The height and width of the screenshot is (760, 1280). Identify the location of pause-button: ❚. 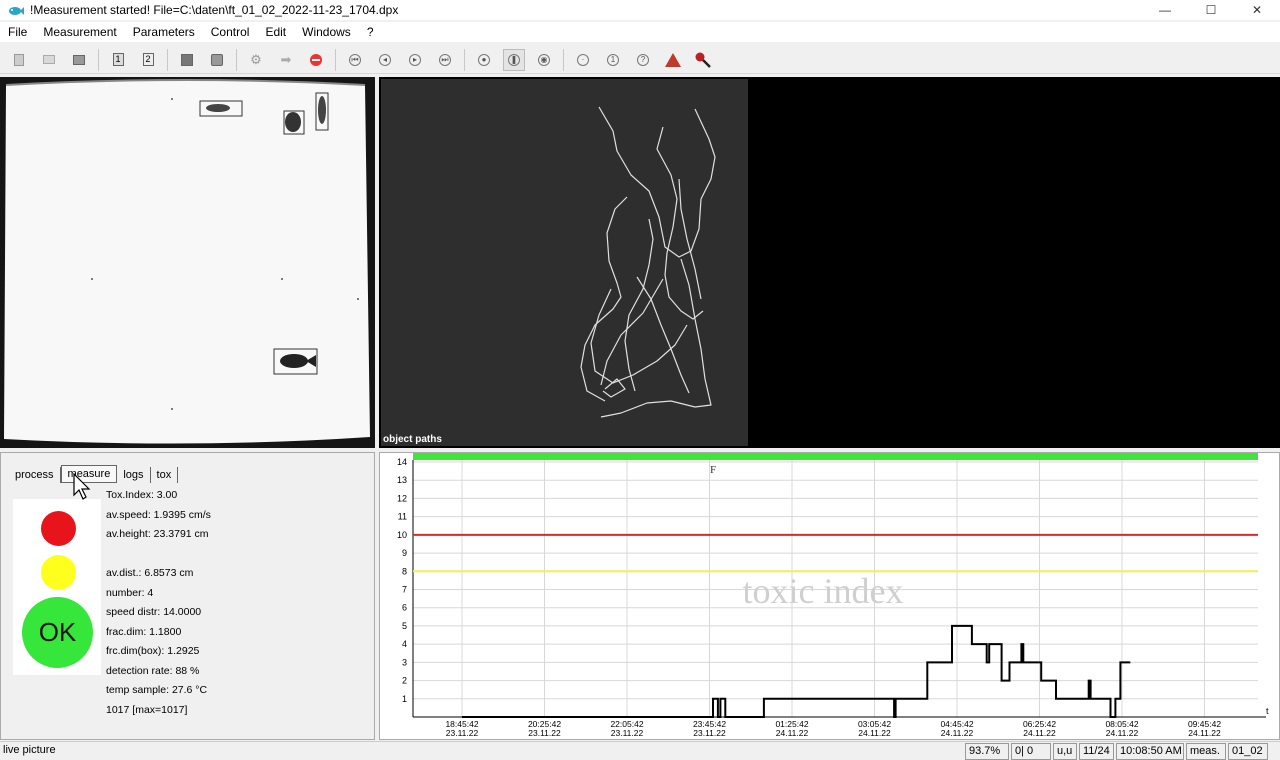
(514, 59).